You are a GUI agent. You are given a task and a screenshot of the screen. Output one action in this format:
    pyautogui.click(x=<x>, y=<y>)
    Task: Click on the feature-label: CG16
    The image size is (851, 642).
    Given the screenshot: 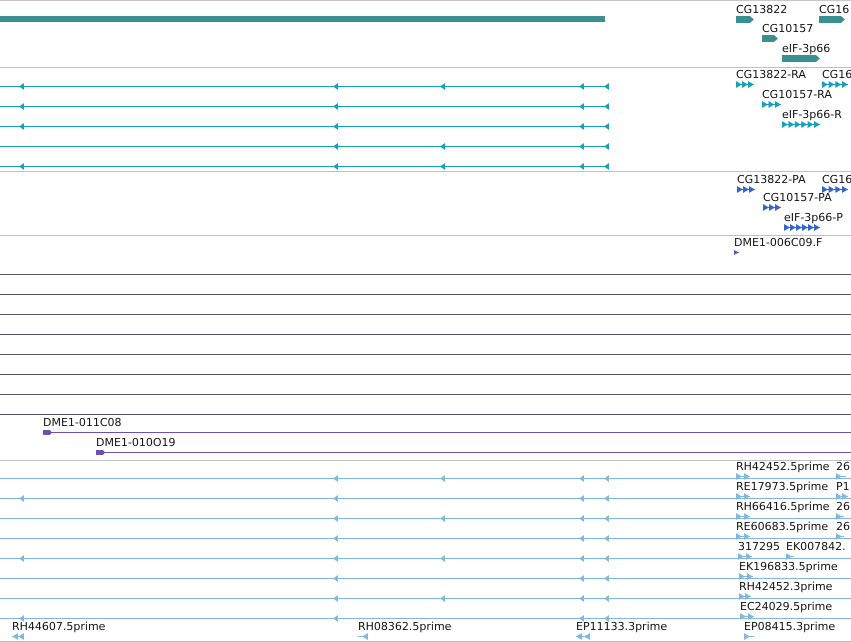 What is the action you would take?
    pyautogui.click(x=834, y=10)
    